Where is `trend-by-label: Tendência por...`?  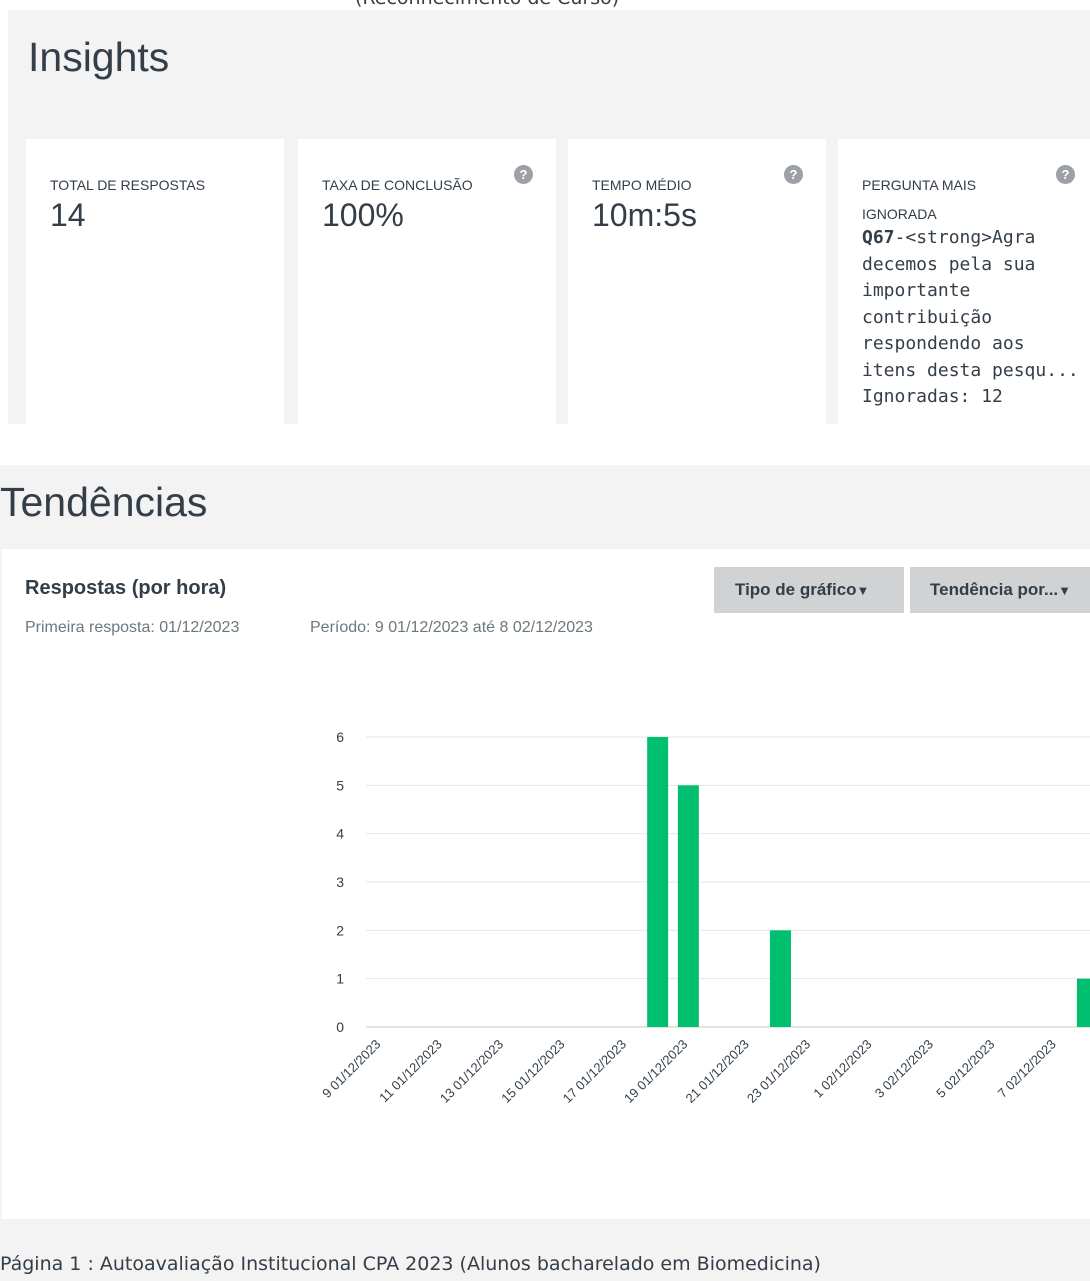
trend-by-label: Tendência por... is located at coordinates (994, 589).